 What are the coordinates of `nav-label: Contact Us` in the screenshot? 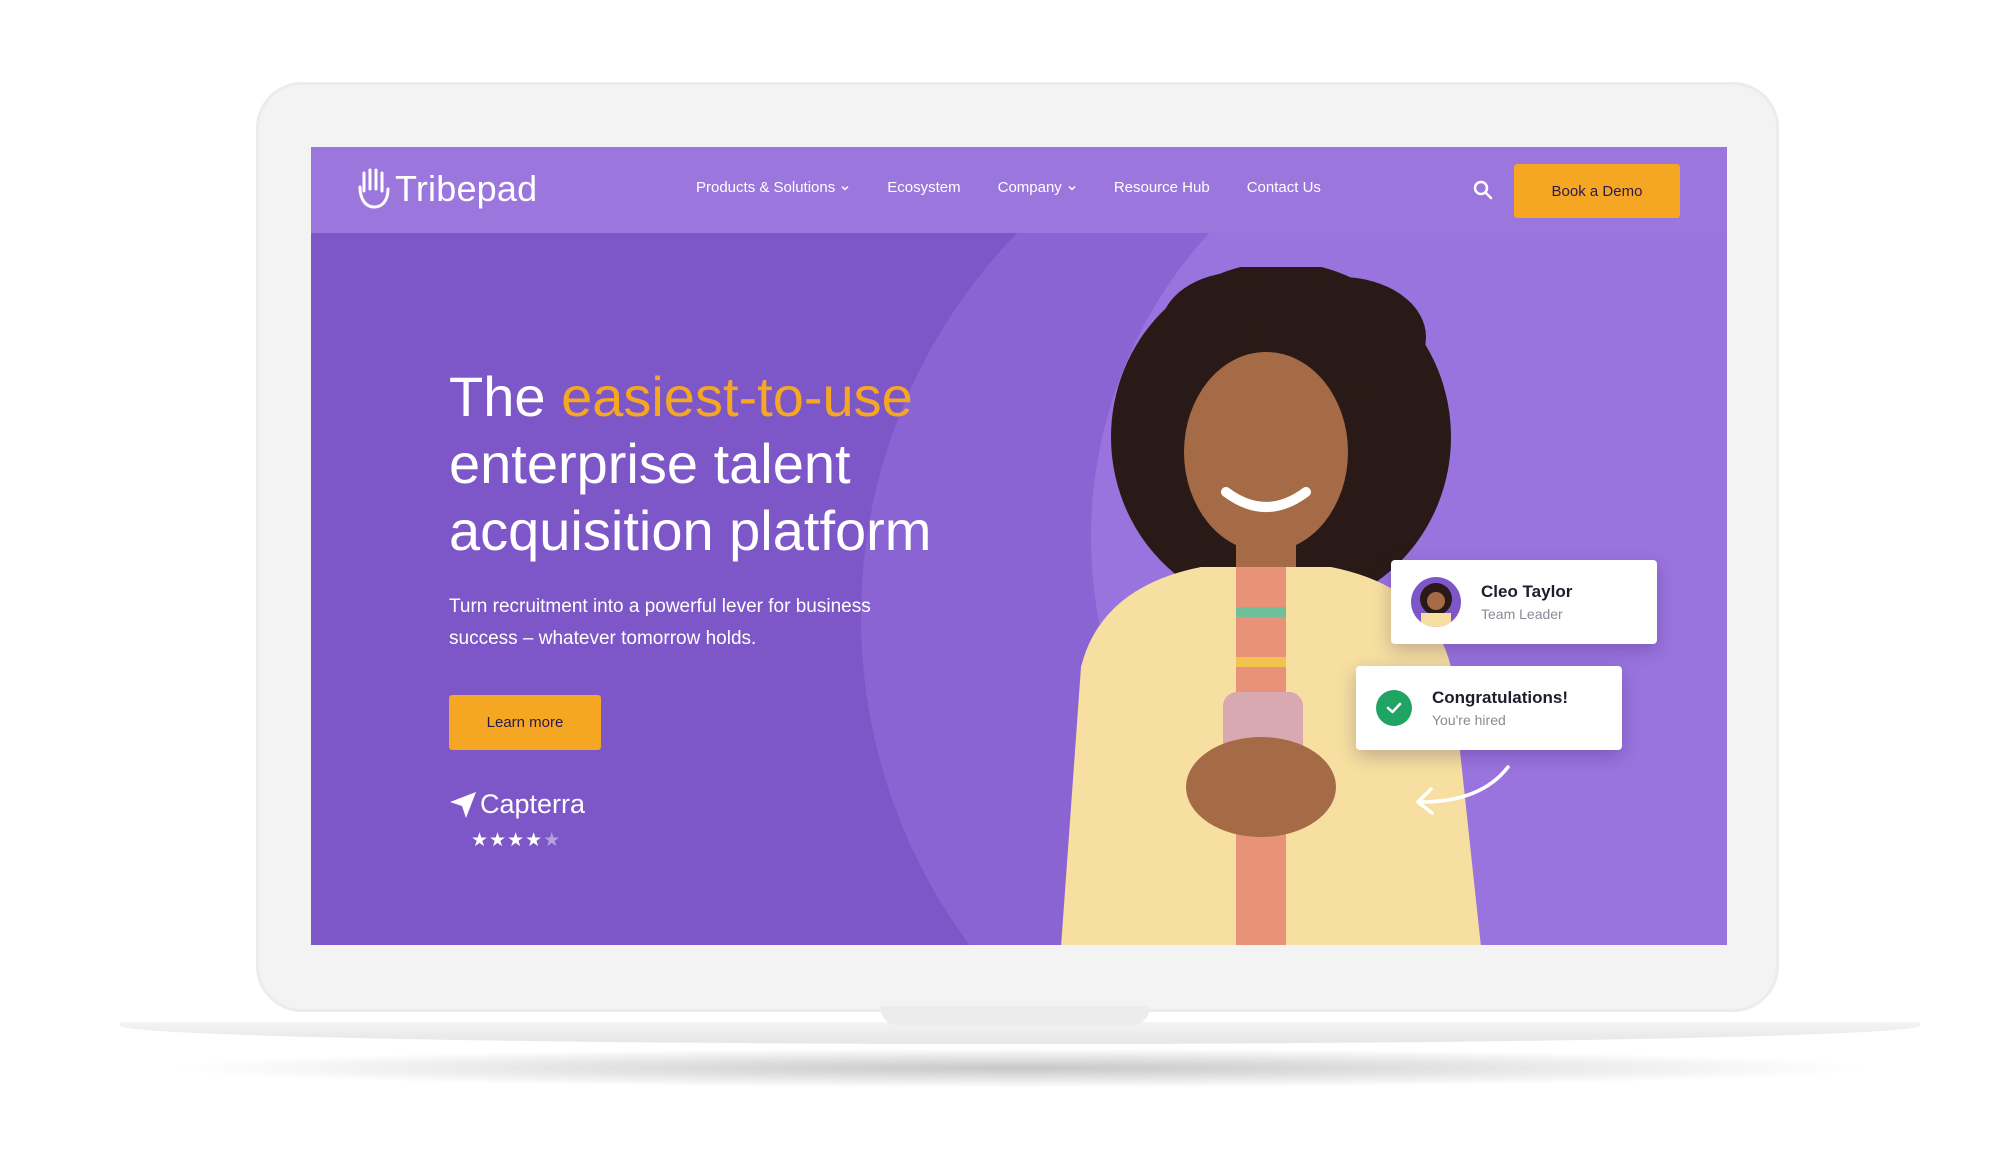 It's located at (1283, 187).